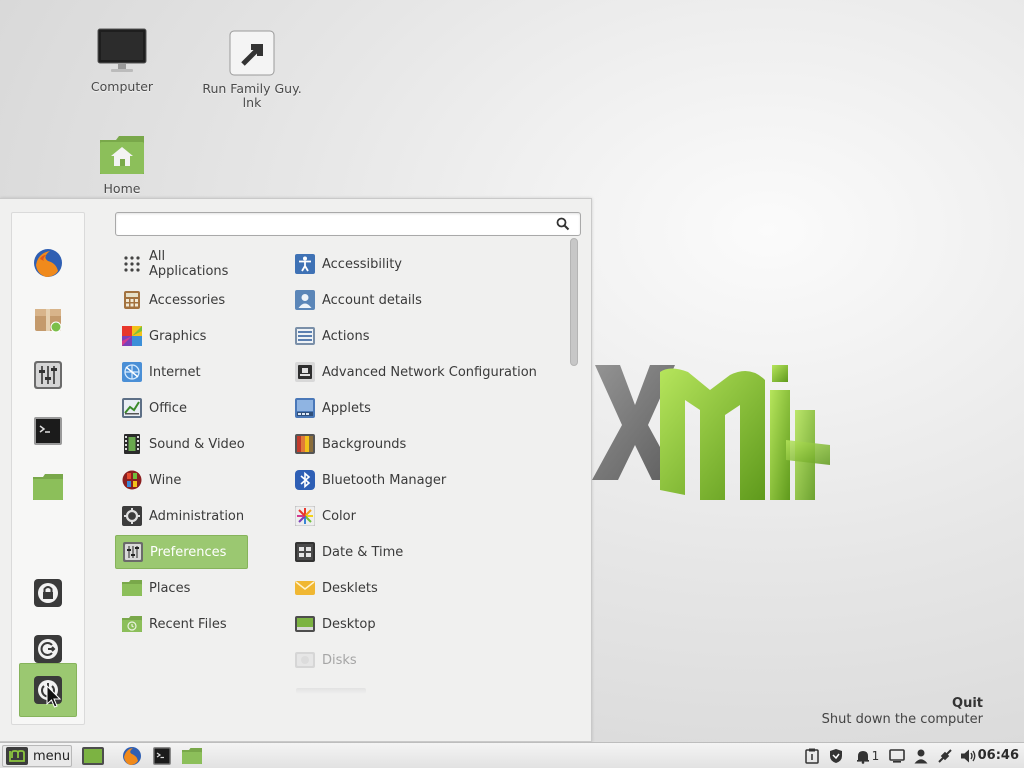 The image size is (1024, 768). I want to click on favorite-system-settings, so click(48, 375).